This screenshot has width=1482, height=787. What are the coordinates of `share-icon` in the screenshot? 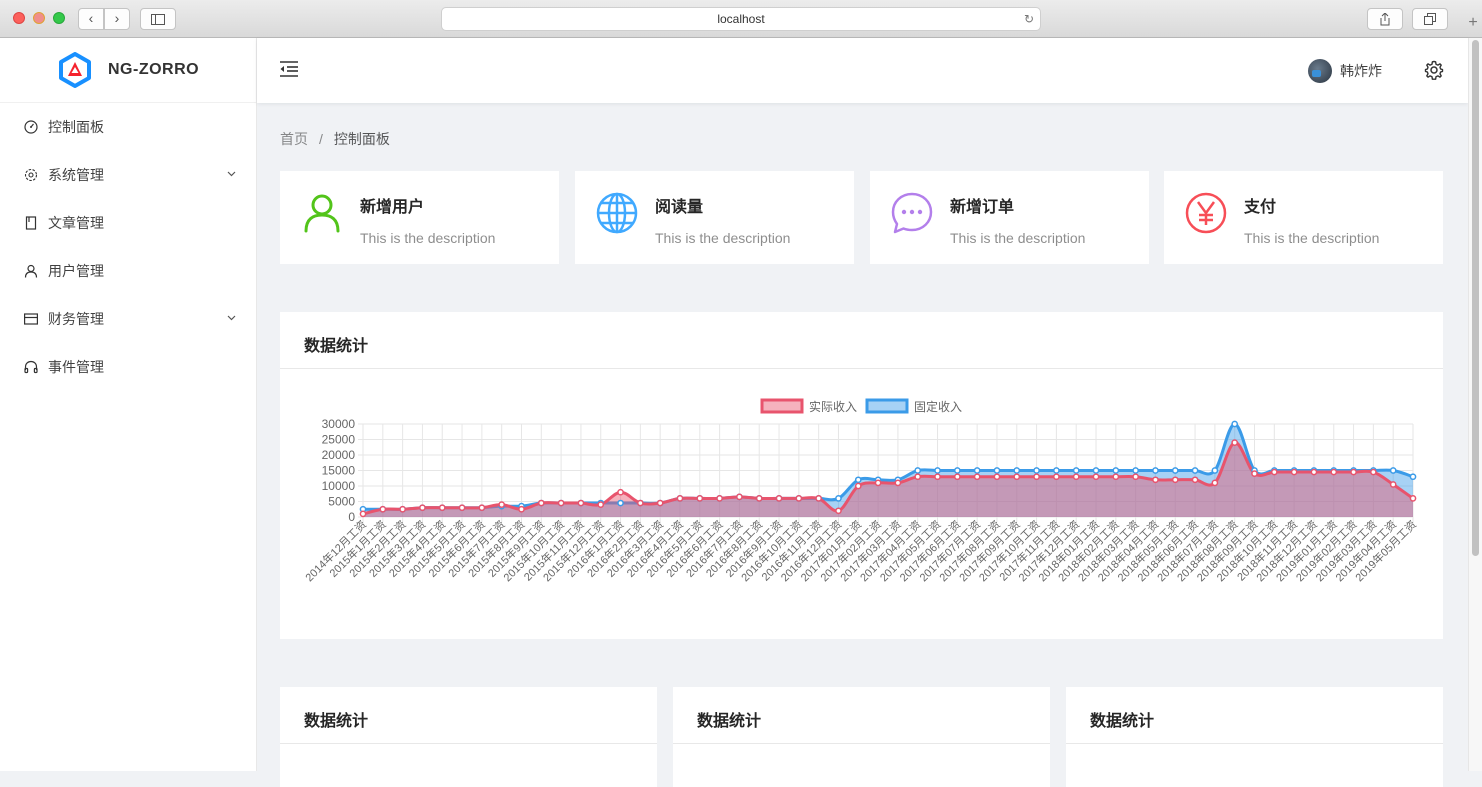 It's located at (1385, 19).